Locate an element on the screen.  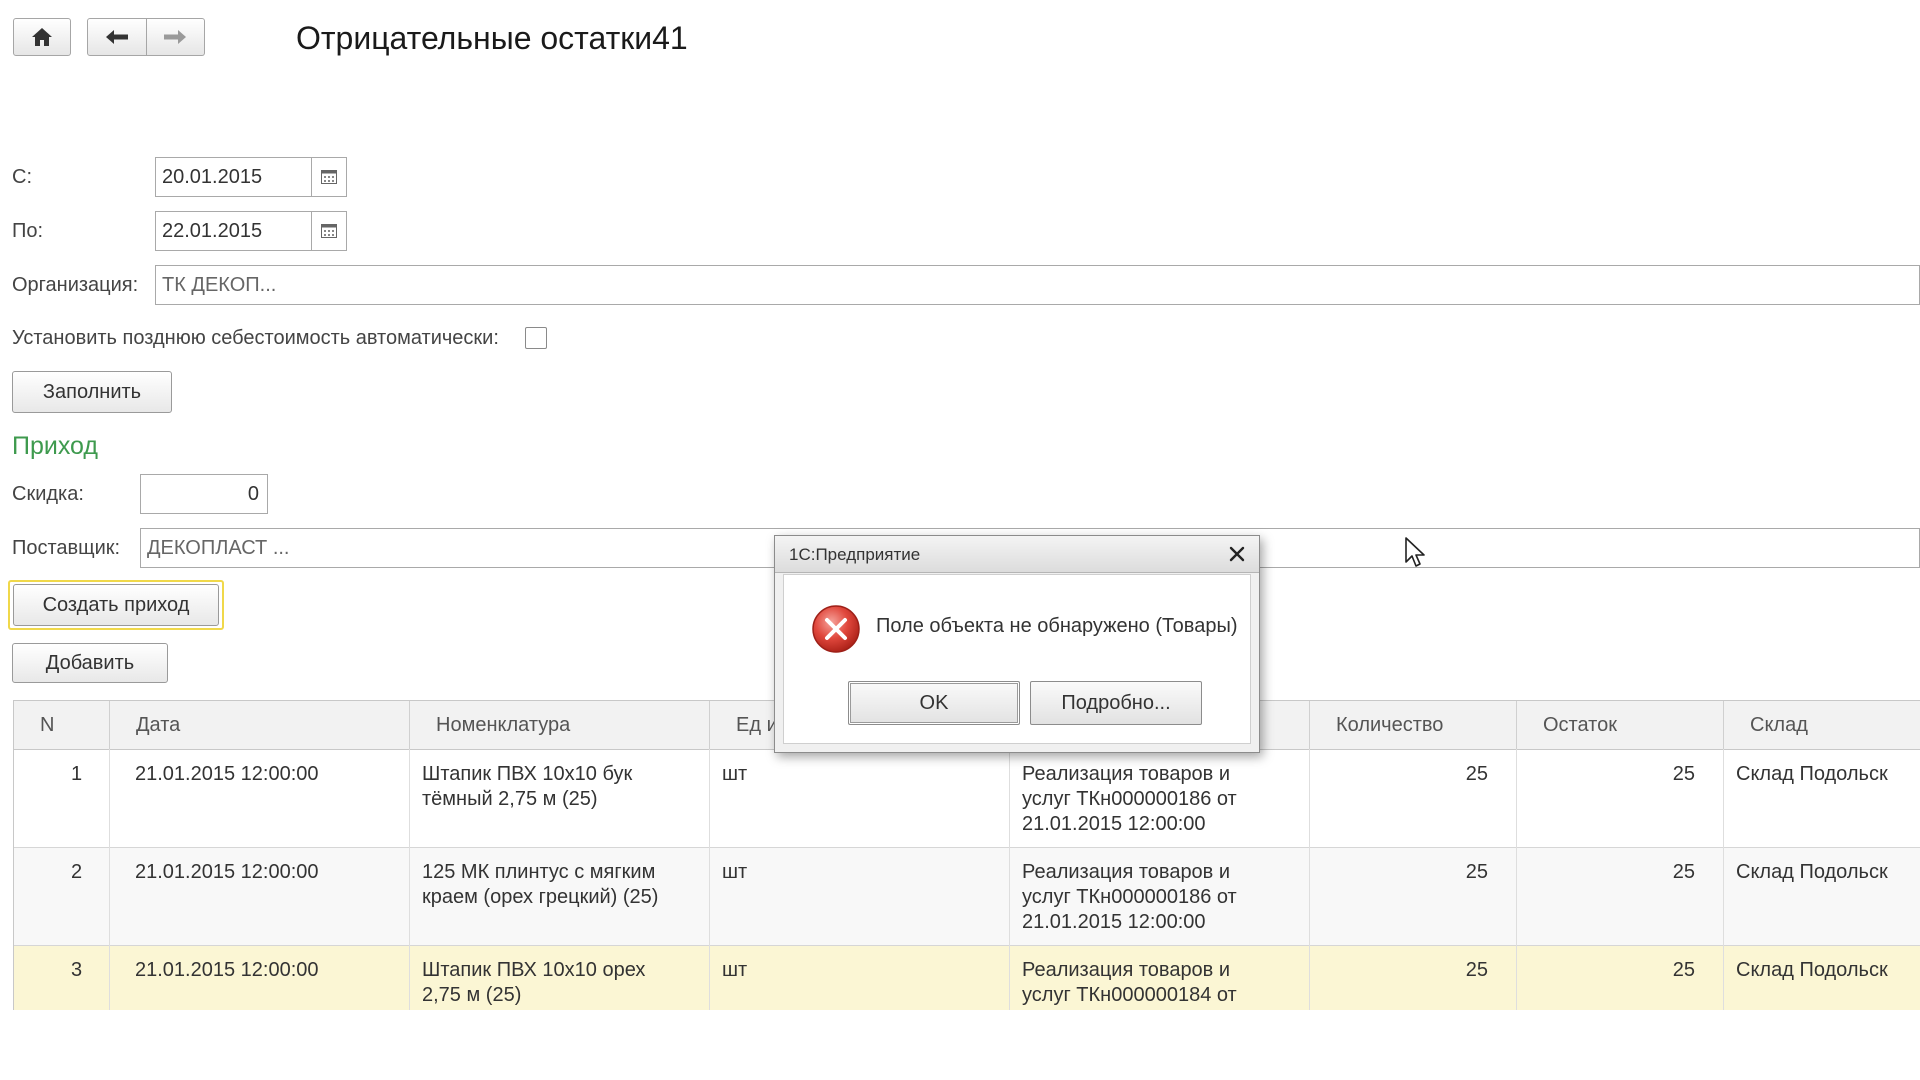
error-icon is located at coordinates (836, 629).